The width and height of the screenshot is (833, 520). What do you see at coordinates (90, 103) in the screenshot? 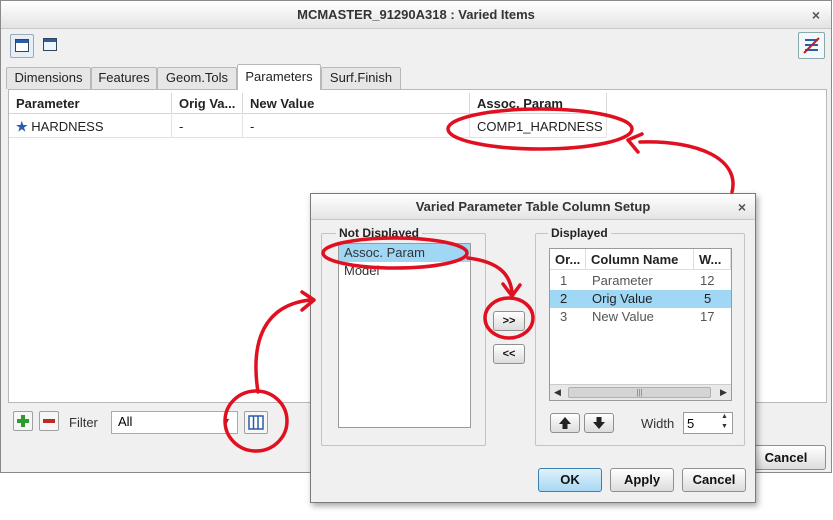
I see `column-header-parameter: Parameter` at bounding box center [90, 103].